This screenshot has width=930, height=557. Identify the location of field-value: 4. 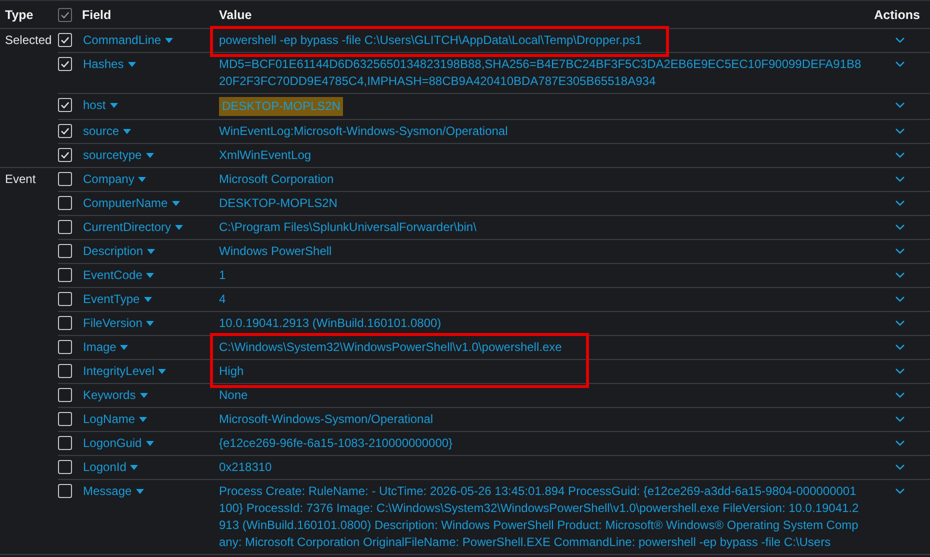
(222, 299).